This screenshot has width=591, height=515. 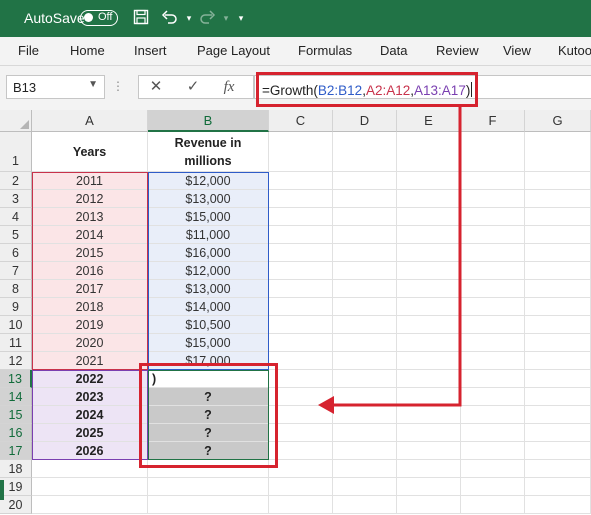 What do you see at coordinates (208, 415) in the screenshot?
I see `forecast-highlight-box` at bounding box center [208, 415].